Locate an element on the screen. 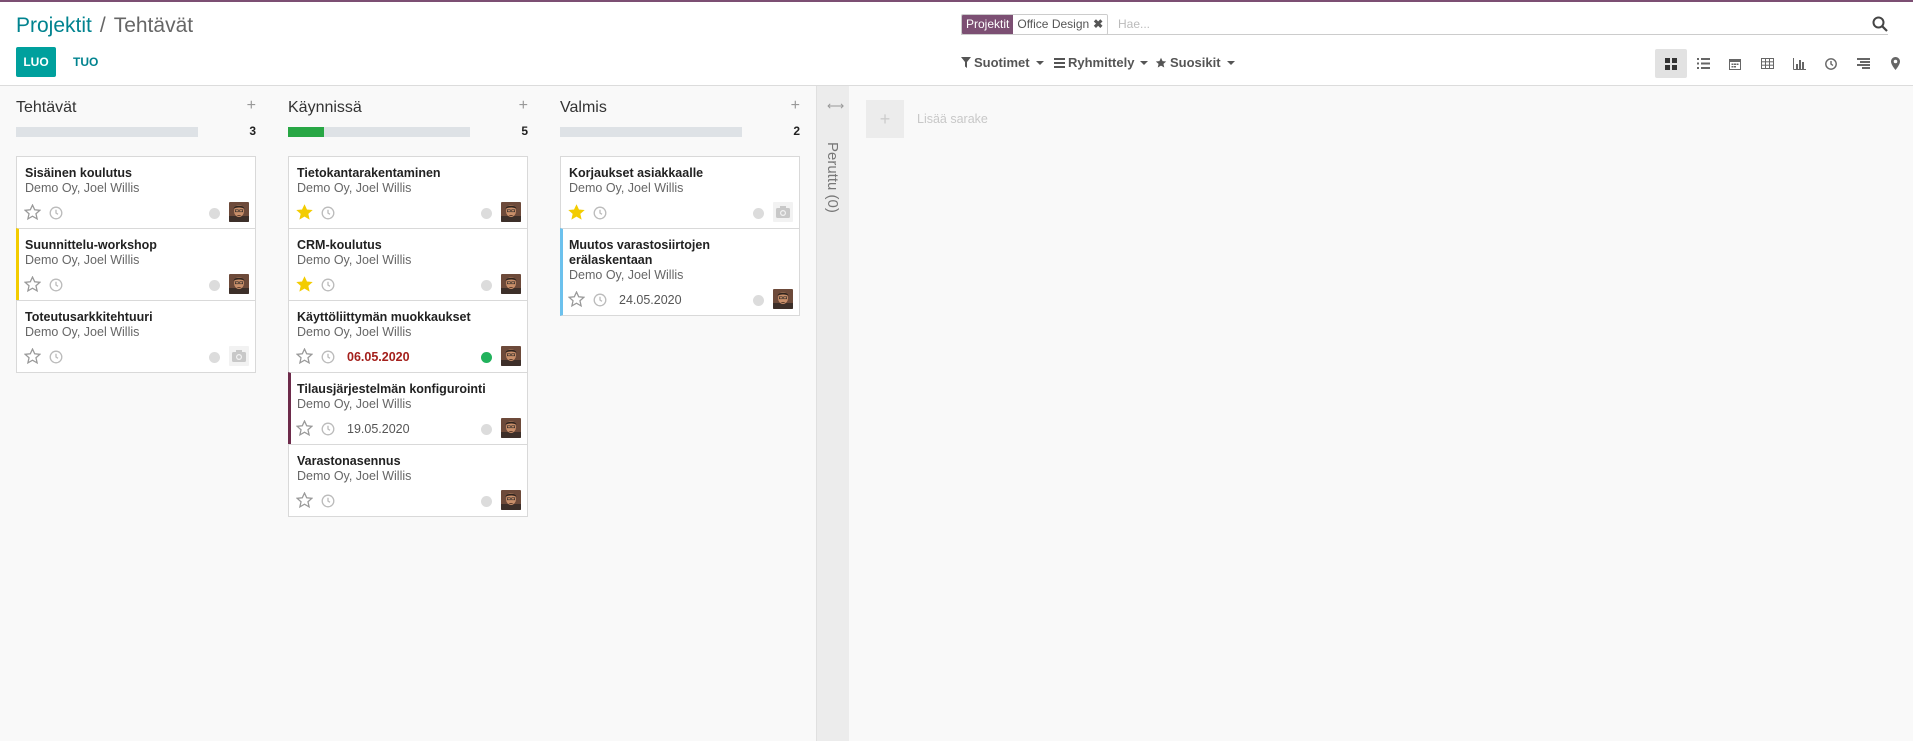 The width and height of the screenshot is (1913, 741). facet-remove-icon: ✖ is located at coordinates (1100, 24).